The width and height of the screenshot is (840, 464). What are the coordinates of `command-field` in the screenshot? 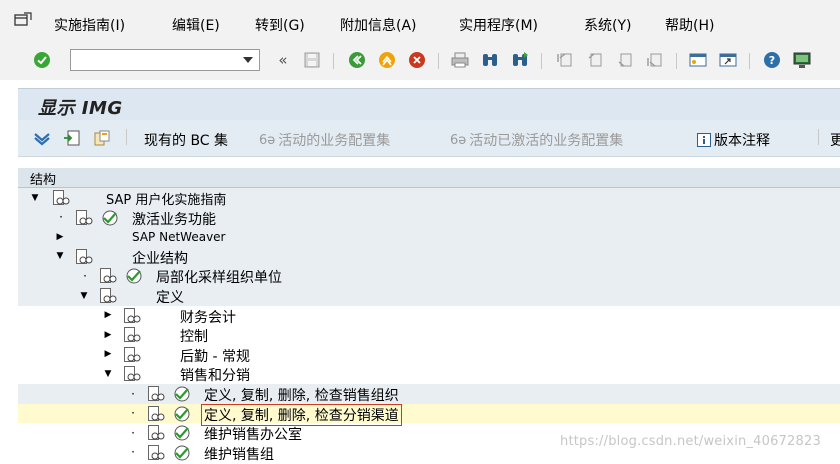 It's located at (165, 60).